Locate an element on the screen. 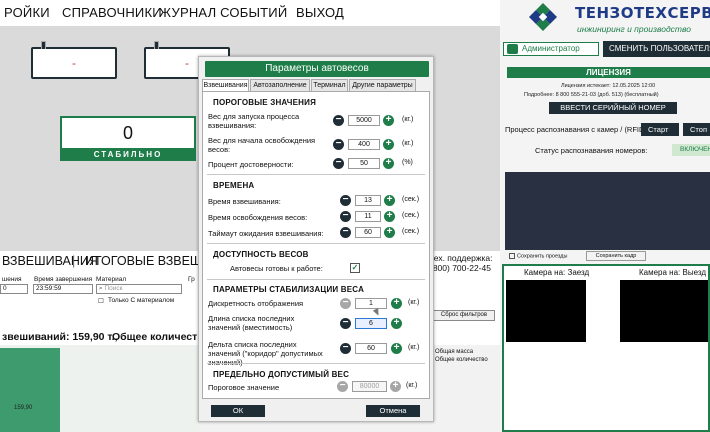 This screenshot has width=710, height=432. camera-out-label: Камера на: Выезд is located at coordinates (673, 272).